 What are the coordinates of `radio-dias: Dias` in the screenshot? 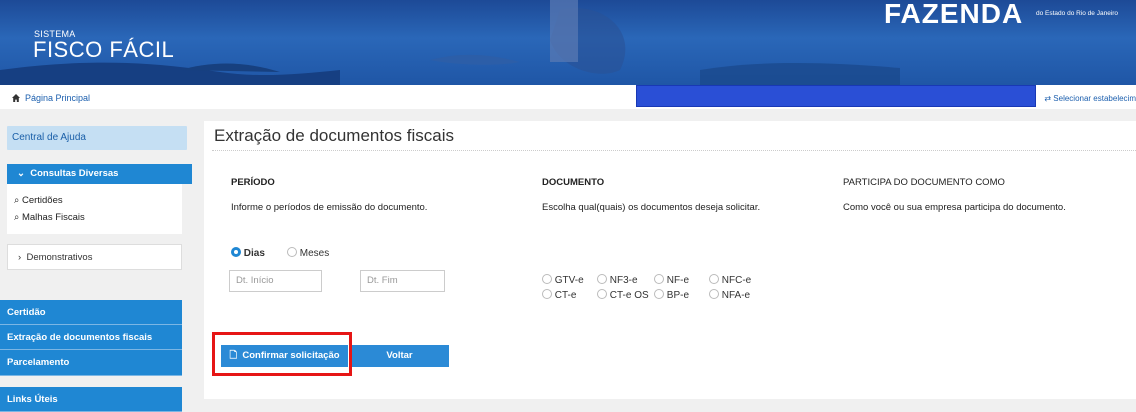 It's located at (248, 253).